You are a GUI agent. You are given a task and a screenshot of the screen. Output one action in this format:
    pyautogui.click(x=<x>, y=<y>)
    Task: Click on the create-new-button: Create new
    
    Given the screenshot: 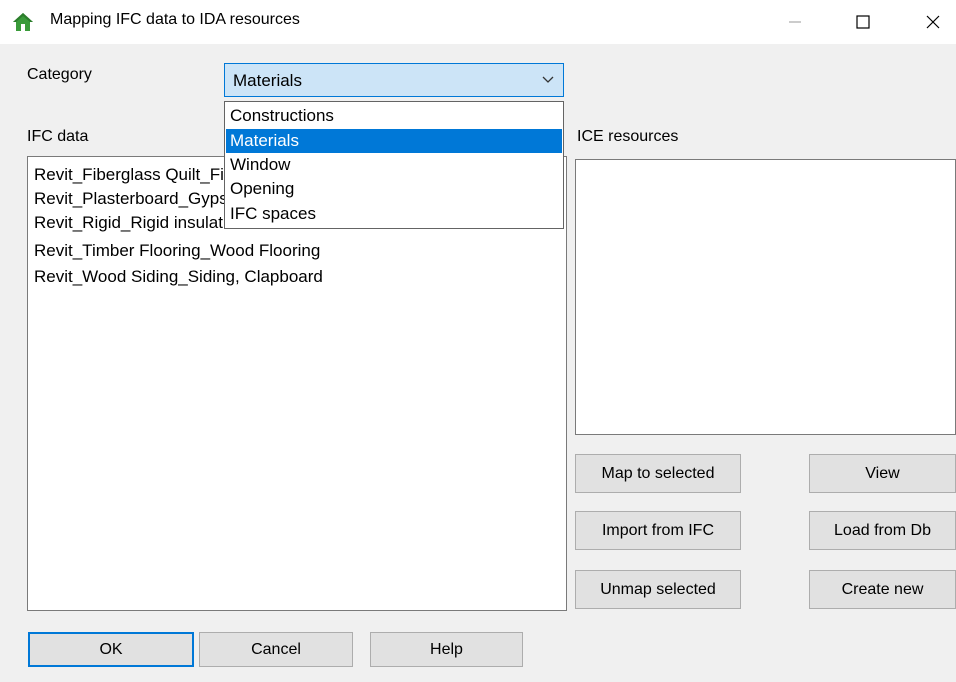 What is the action you would take?
    pyautogui.click(x=882, y=589)
    